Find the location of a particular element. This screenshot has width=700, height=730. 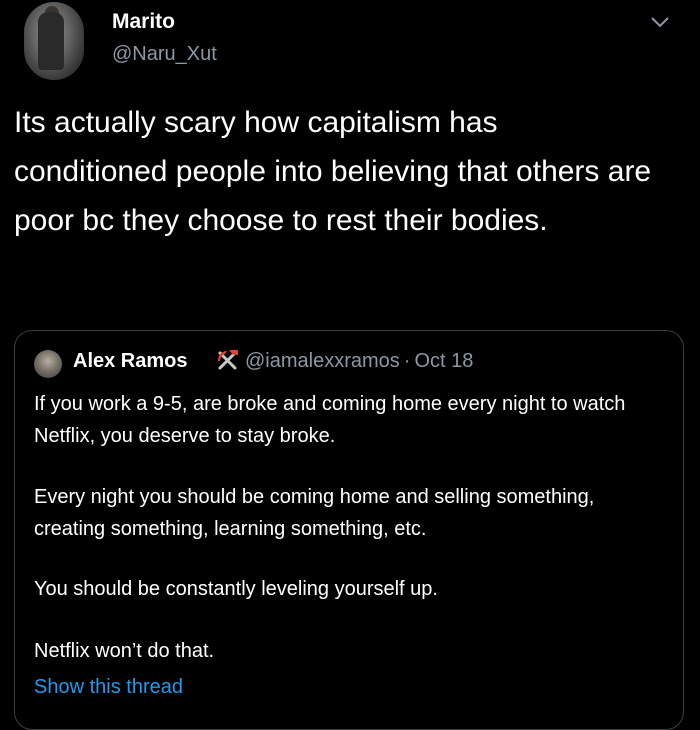

hammer-and-pick-icon is located at coordinates (228, 360).